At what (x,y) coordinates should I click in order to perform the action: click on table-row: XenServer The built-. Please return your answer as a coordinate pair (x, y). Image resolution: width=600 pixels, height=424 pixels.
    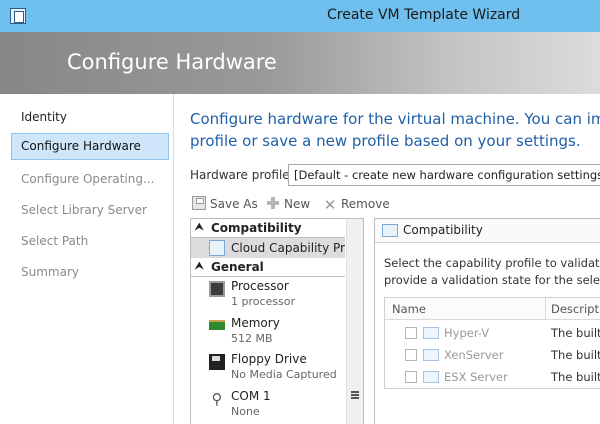
    Looking at the image, I should click on (492, 355).